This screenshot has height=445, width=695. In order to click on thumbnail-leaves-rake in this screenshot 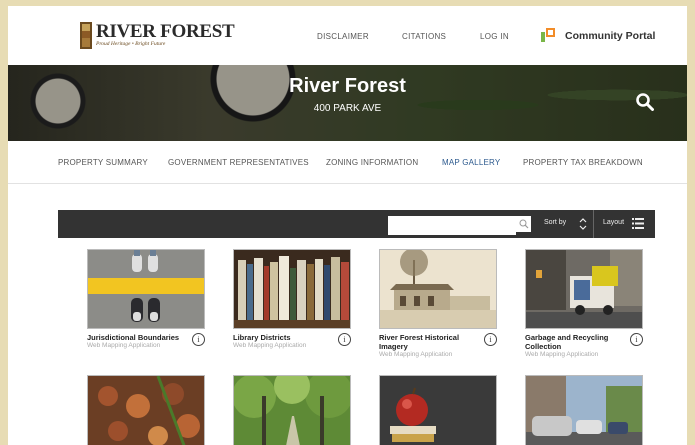, I will do `click(146, 410)`.